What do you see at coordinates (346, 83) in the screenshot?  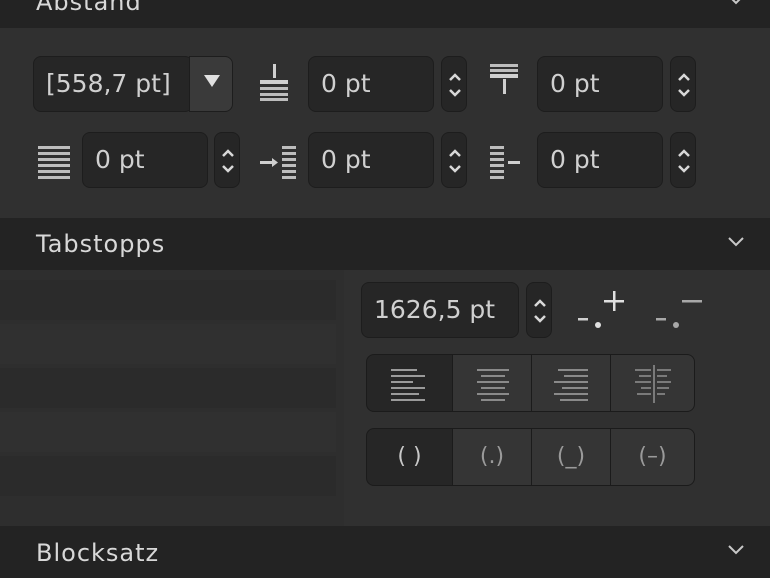 I see `space-before-value: 0 pt` at bounding box center [346, 83].